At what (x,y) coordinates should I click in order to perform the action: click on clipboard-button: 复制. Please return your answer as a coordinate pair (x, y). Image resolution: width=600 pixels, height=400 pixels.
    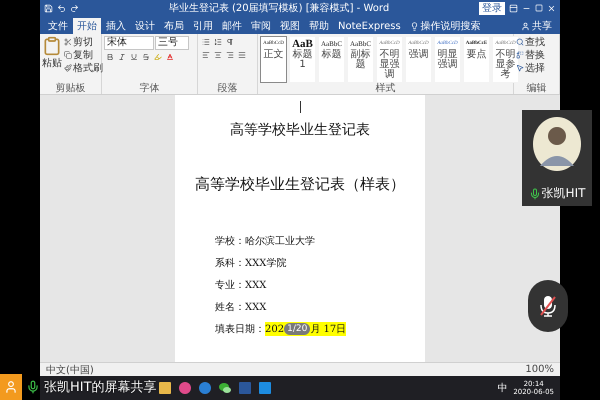
    Looking at the image, I should click on (83, 55).